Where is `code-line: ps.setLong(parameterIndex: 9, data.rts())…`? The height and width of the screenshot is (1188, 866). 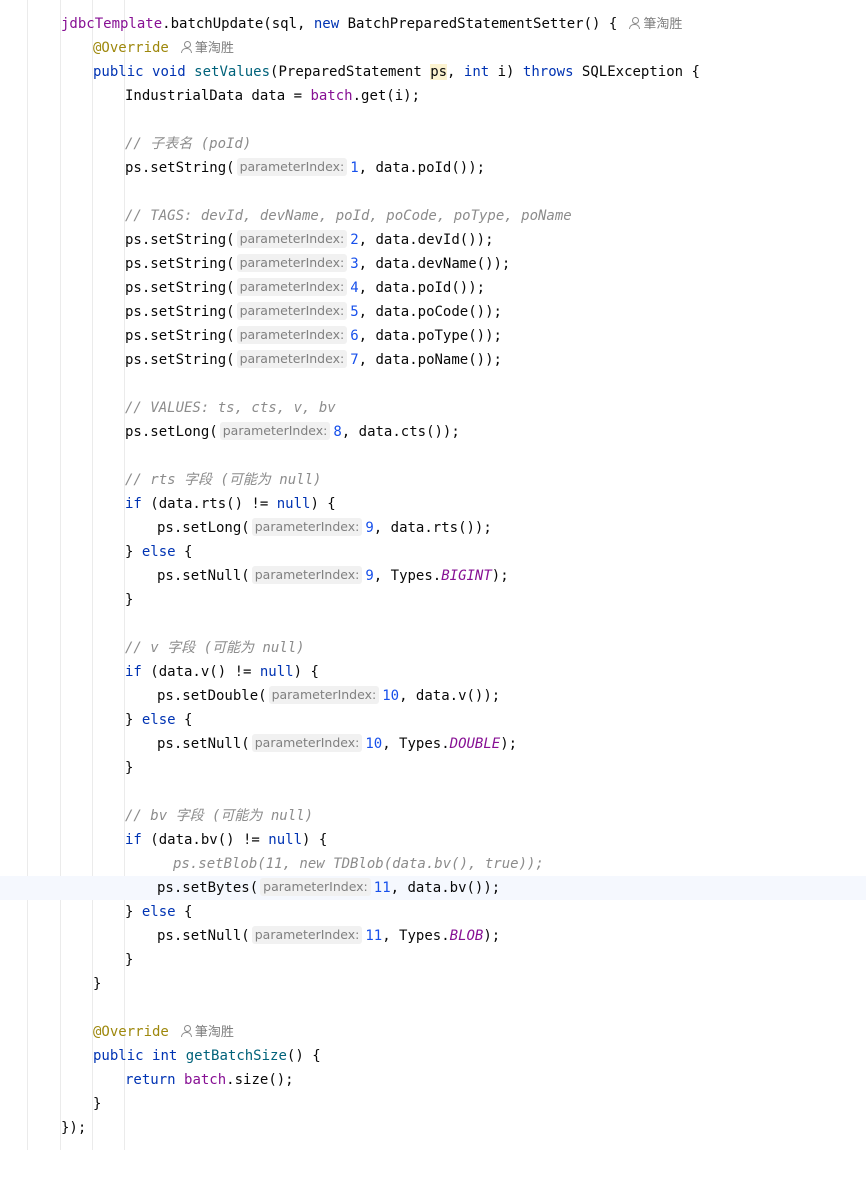
code-line: ps.setLong(parameterIndex: 9, data.rts())… is located at coordinates (433, 528).